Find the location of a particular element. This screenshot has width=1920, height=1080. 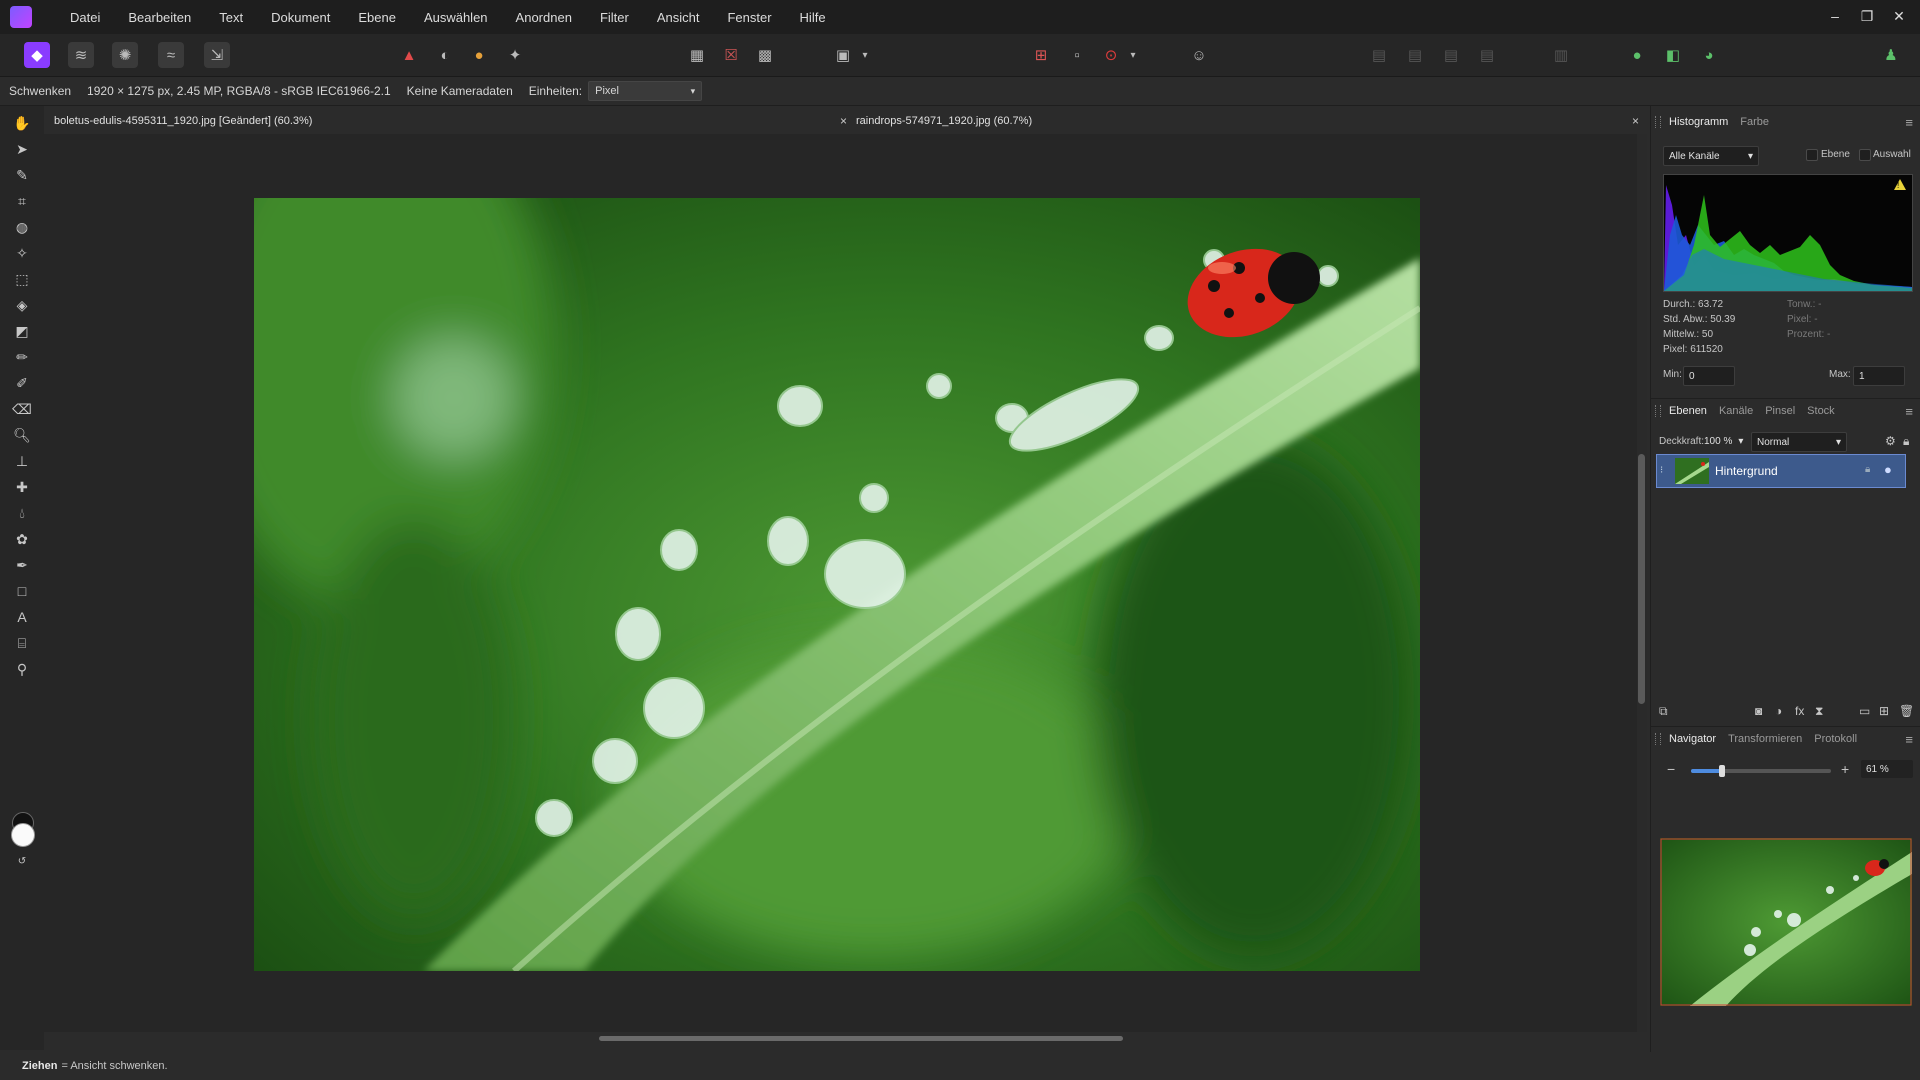

menu-anordnen: Anordnen is located at coordinates (544, 17).